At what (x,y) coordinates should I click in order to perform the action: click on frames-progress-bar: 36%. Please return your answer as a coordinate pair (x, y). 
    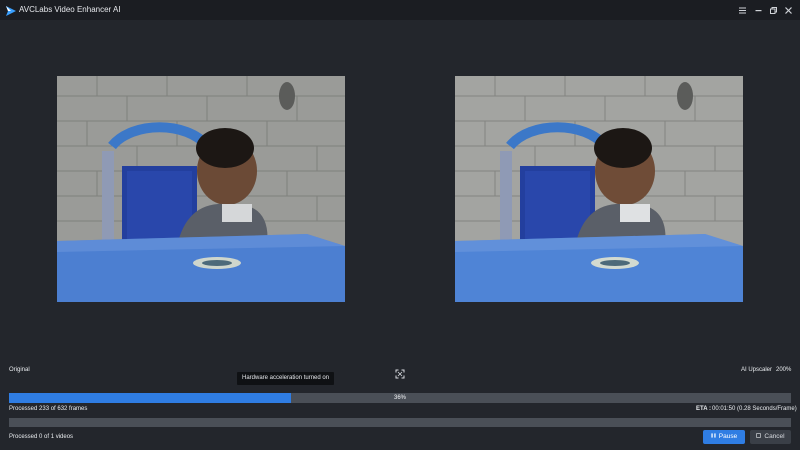
    Looking at the image, I should click on (400, 398).